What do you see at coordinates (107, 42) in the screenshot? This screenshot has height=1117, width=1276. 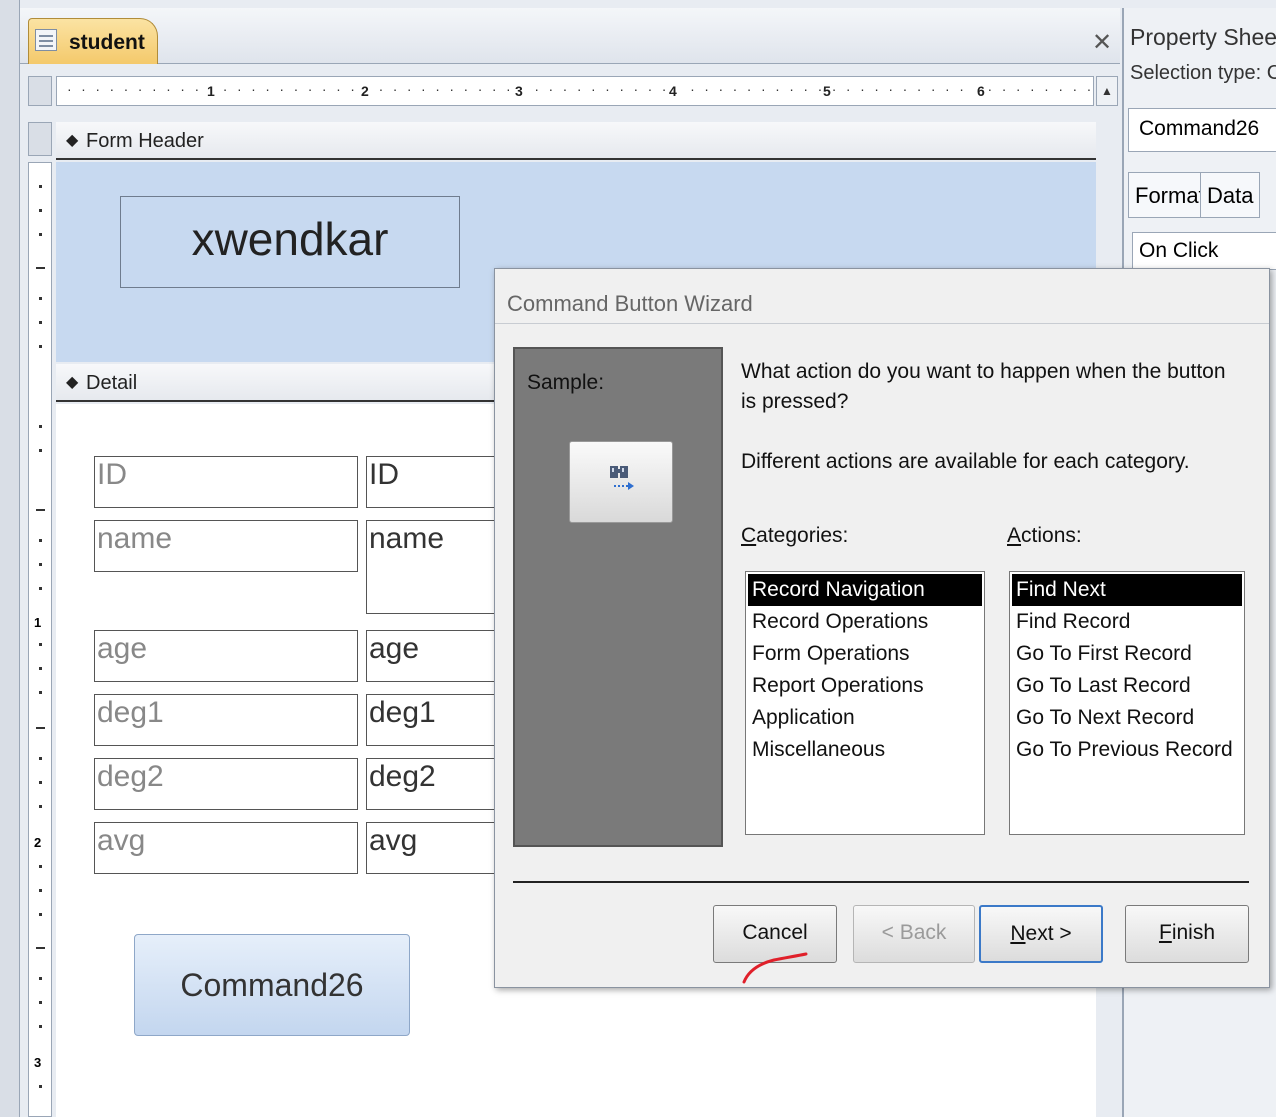 I see `tab-student-label: student` at bounding box center [107, 42].